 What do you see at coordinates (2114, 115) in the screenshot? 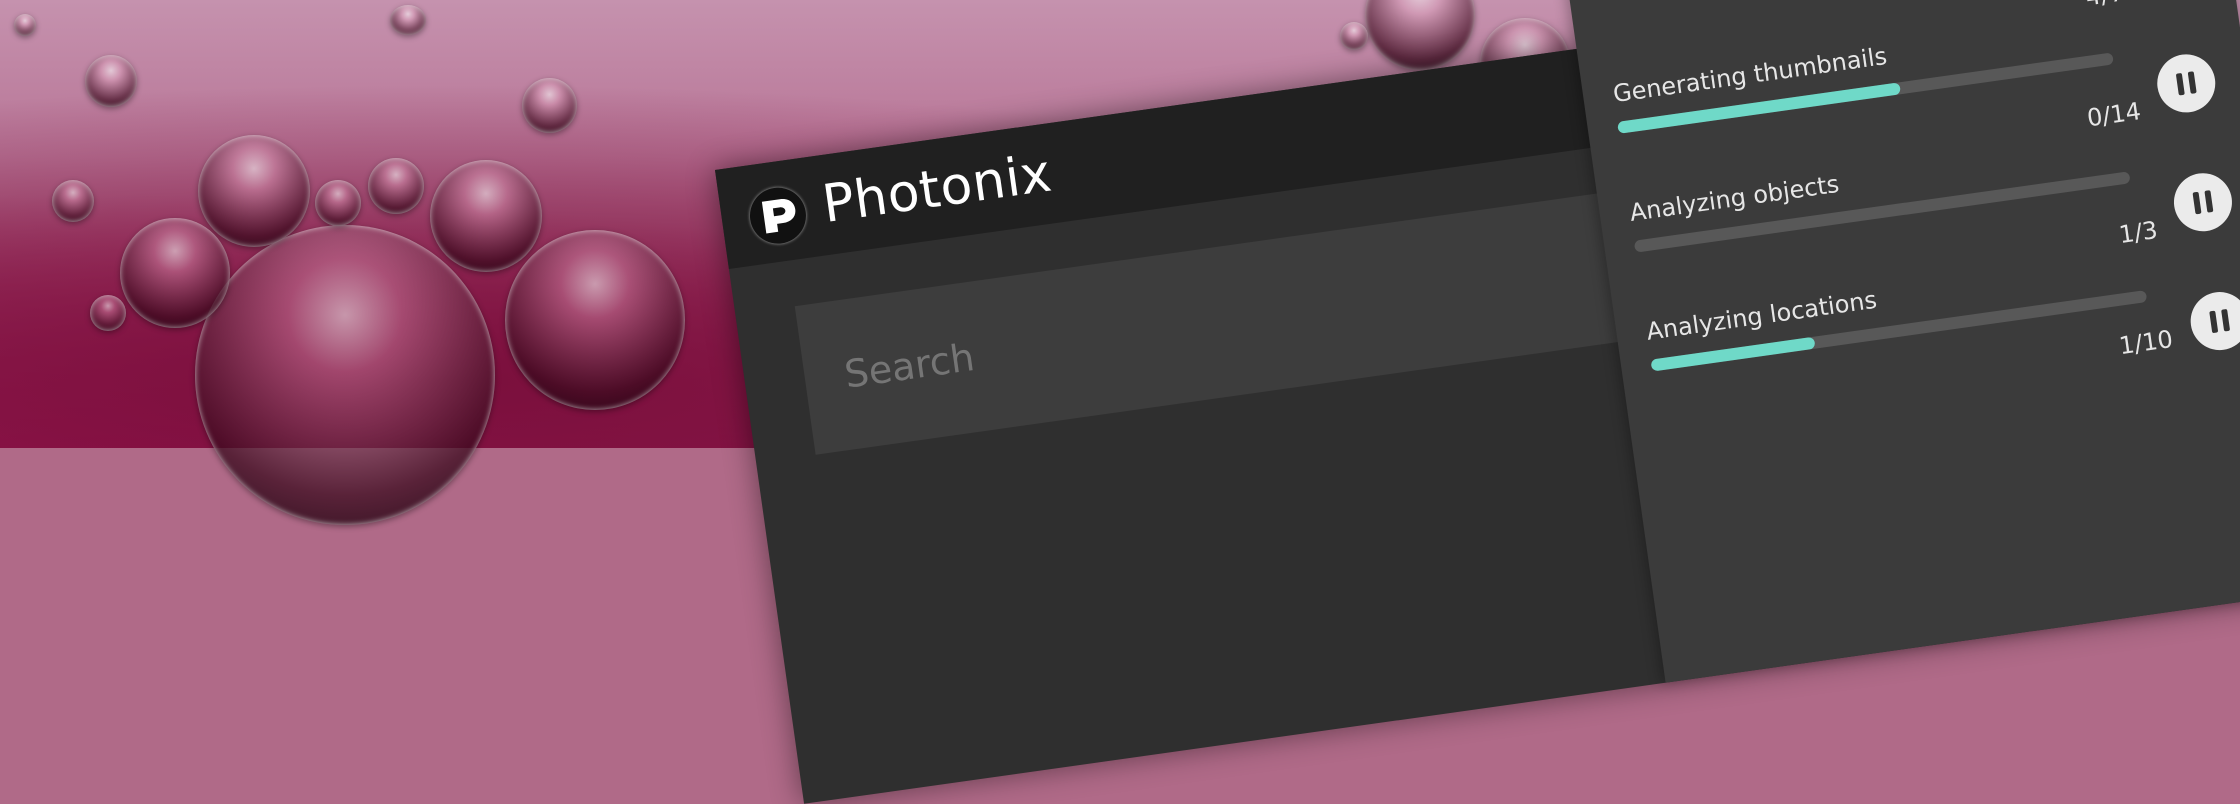
I see `task-count: 0/14` at bounding box center [2114, 115].